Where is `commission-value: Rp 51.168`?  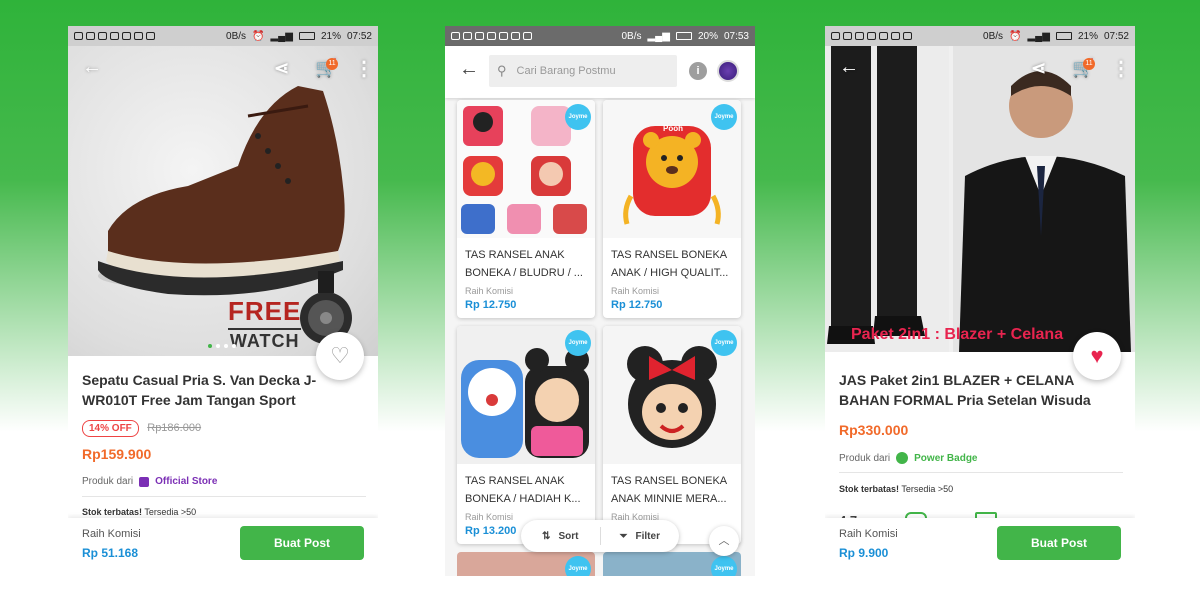
commission-value: Rp 51.168 is located at coordinates (110, 553).